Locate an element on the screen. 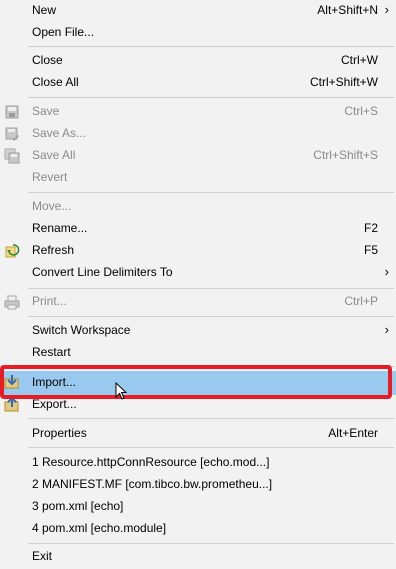 This screenshot has height=569, width=396. menu-item-label: Refresh is located at coordinates (53, 250).